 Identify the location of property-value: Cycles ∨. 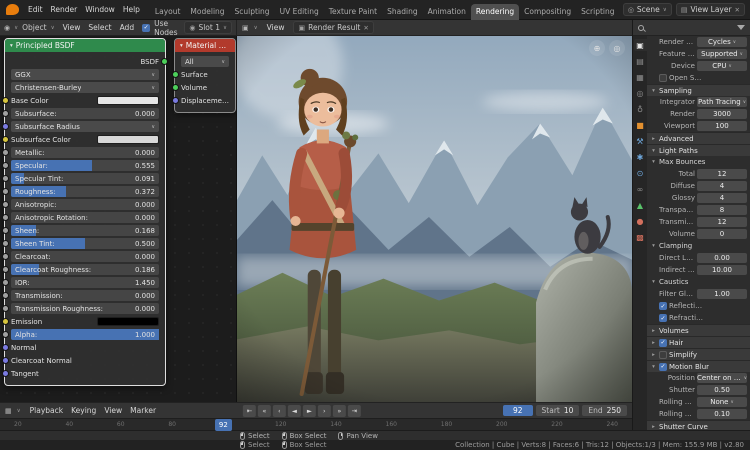
(722, 42).